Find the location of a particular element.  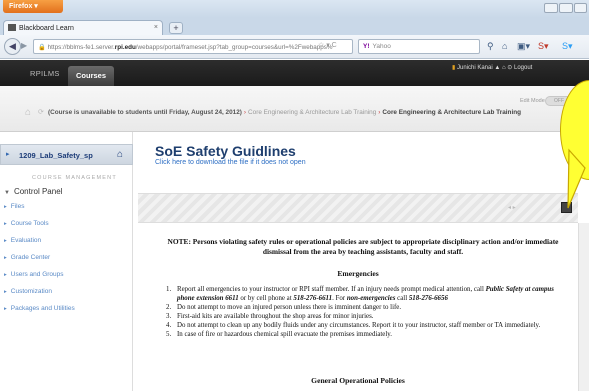

minimize-button is located at coordinates (551, 8).